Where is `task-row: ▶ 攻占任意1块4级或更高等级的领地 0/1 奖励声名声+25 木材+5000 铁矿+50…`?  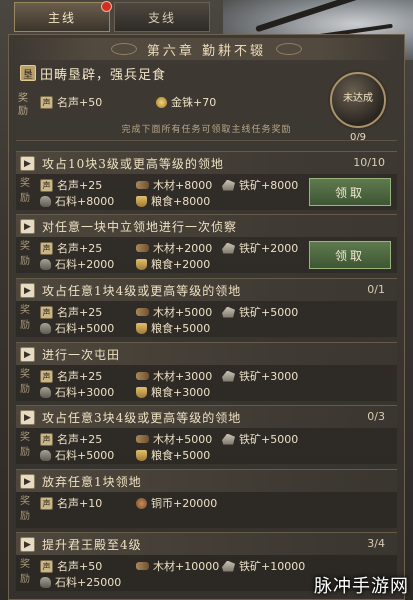 task-row: ▶ 攻占任意1块4级或更高等级的领地 0/1 奖励声名声+25 木材+5000 铁矿+50… is located at coordinates (206, 308).